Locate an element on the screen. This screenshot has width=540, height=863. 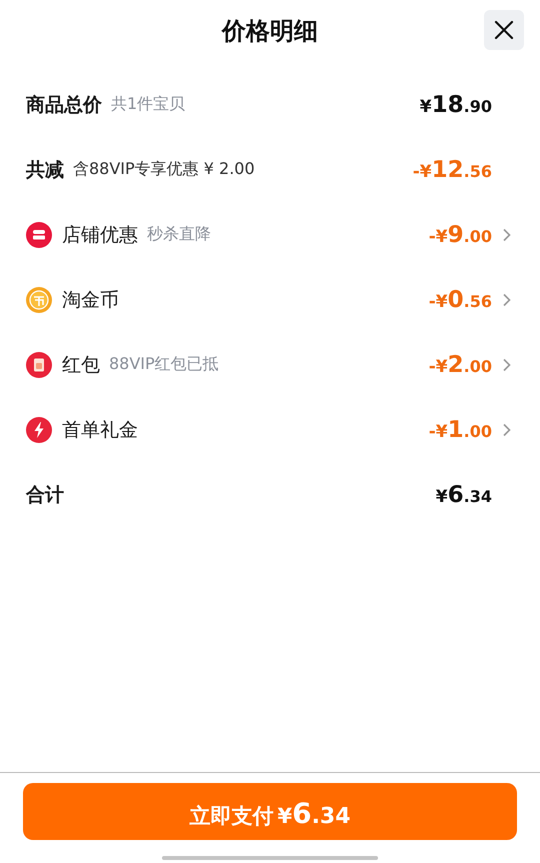
row-label: 首单礼金 is located at coordinates (100, 430).